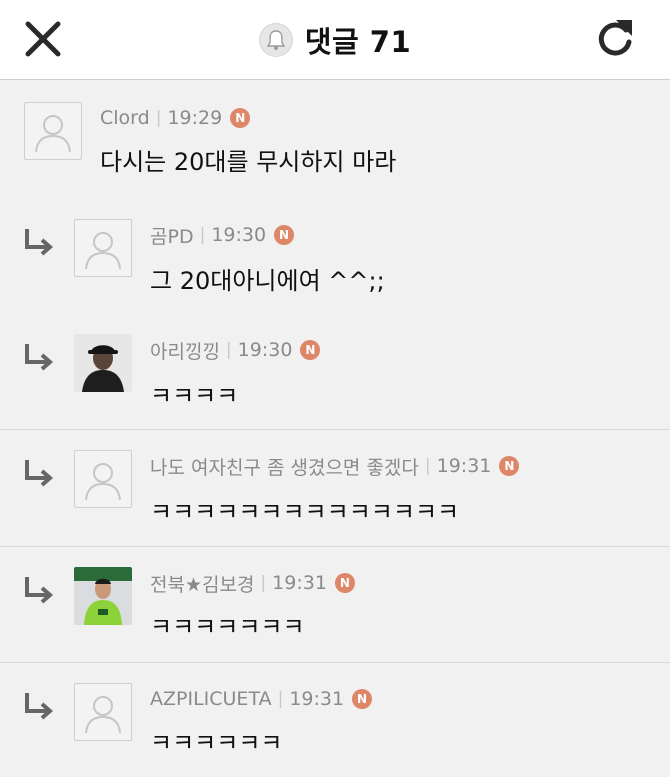  I want to click on comment-text: 그 20대아니에여 ^^;;, so click(267, 281).